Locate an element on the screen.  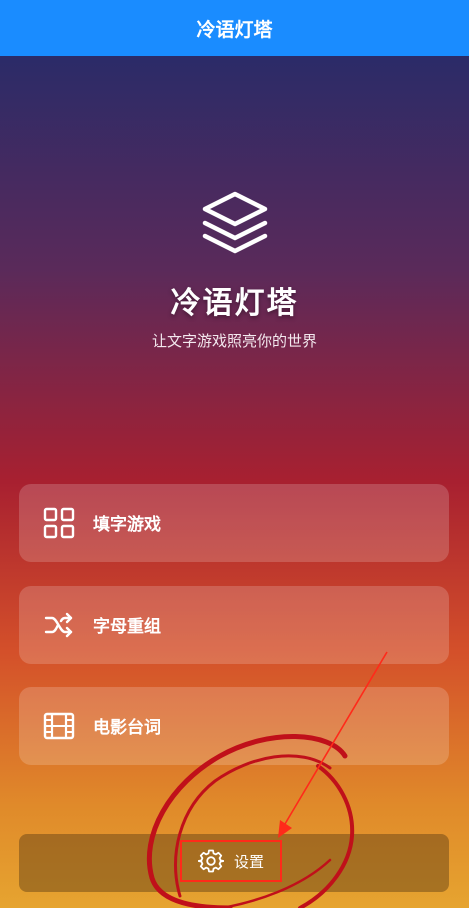
hero-title: 冷语灯塔 is located at coordinates (234, 303).